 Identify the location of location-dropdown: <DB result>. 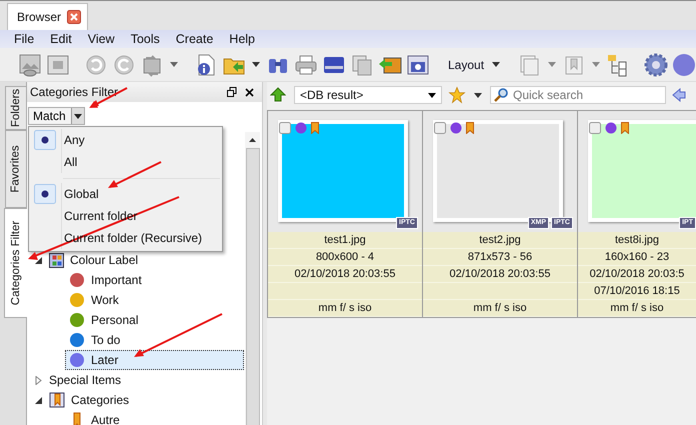
(368, 95).